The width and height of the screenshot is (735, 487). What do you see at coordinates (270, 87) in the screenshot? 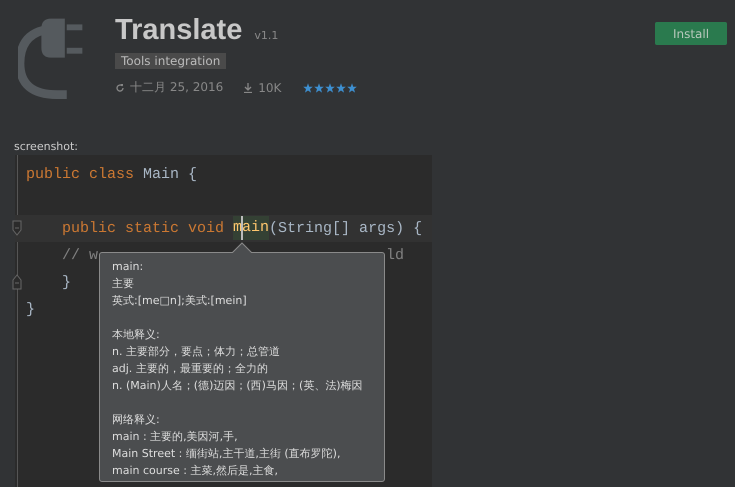
I see `download-count: 10K` at bounding box center [270, 87].